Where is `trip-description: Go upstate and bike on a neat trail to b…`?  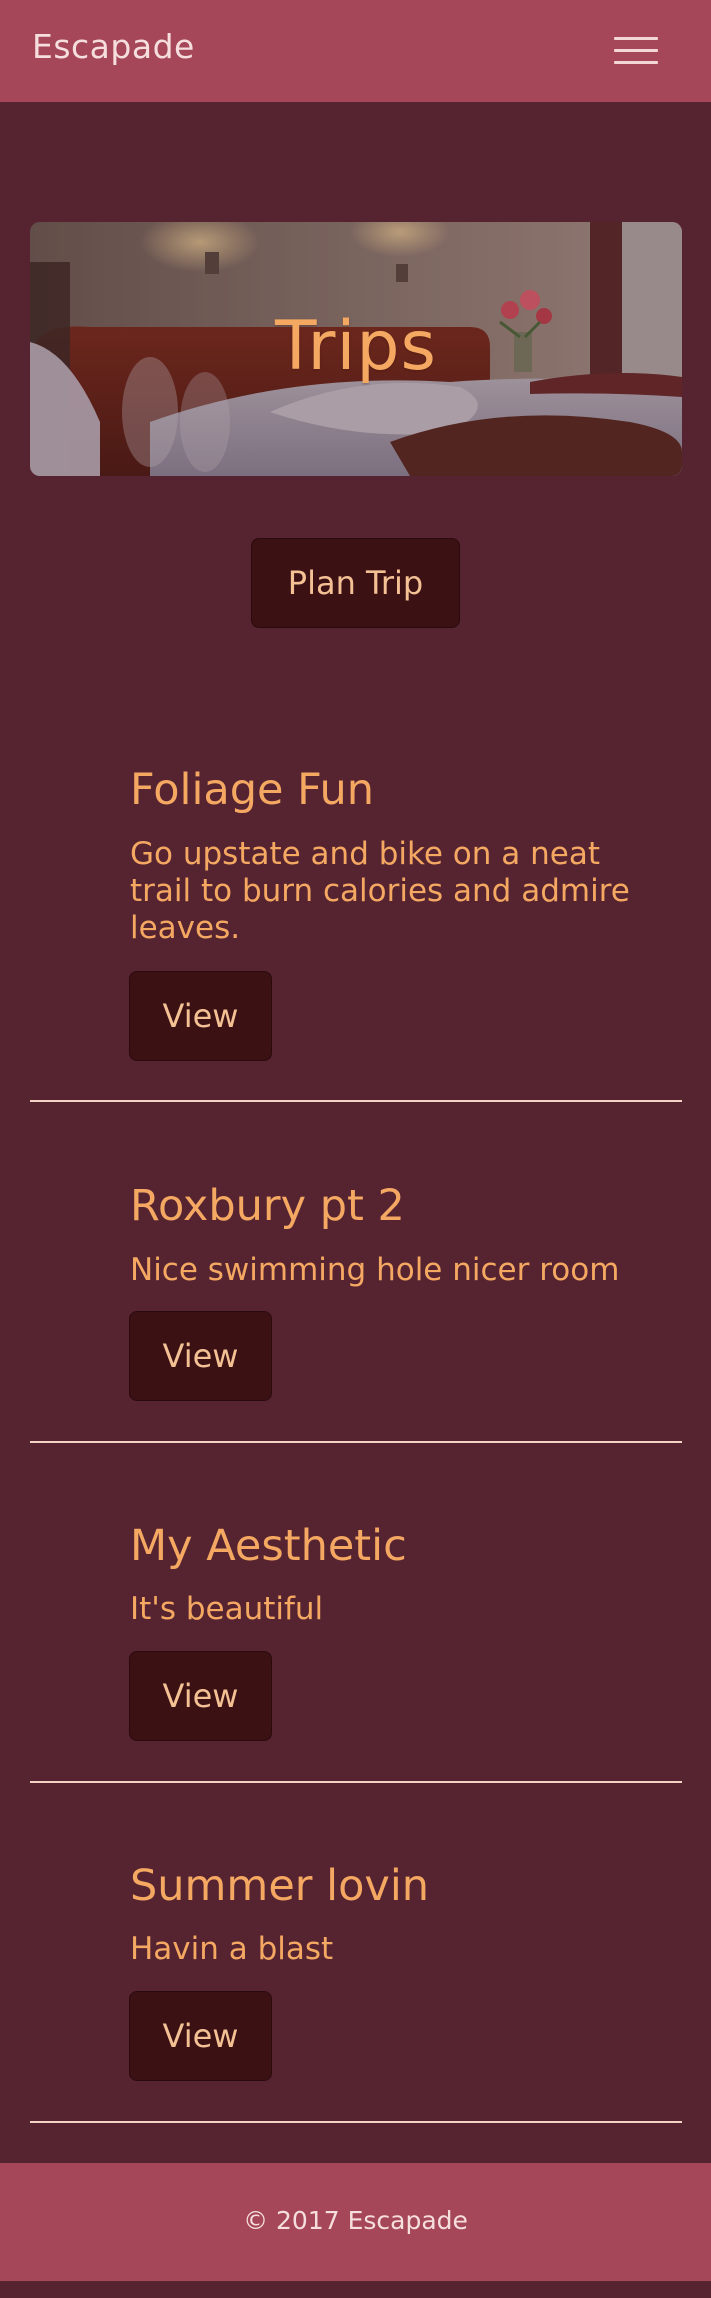
trip-description: Go upstate and bike on a neat trail to b… is located at coordinates (380, 891).